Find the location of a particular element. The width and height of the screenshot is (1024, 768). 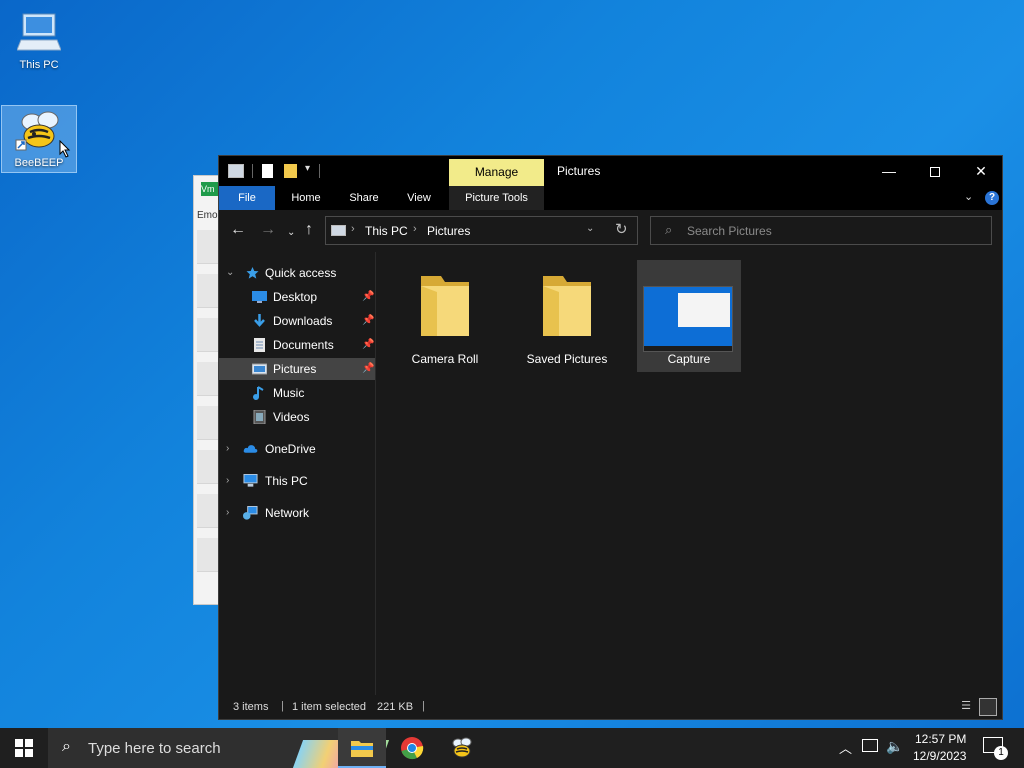

desktop-icon-label: BeeBEEP is located at coordinates (39, 163).